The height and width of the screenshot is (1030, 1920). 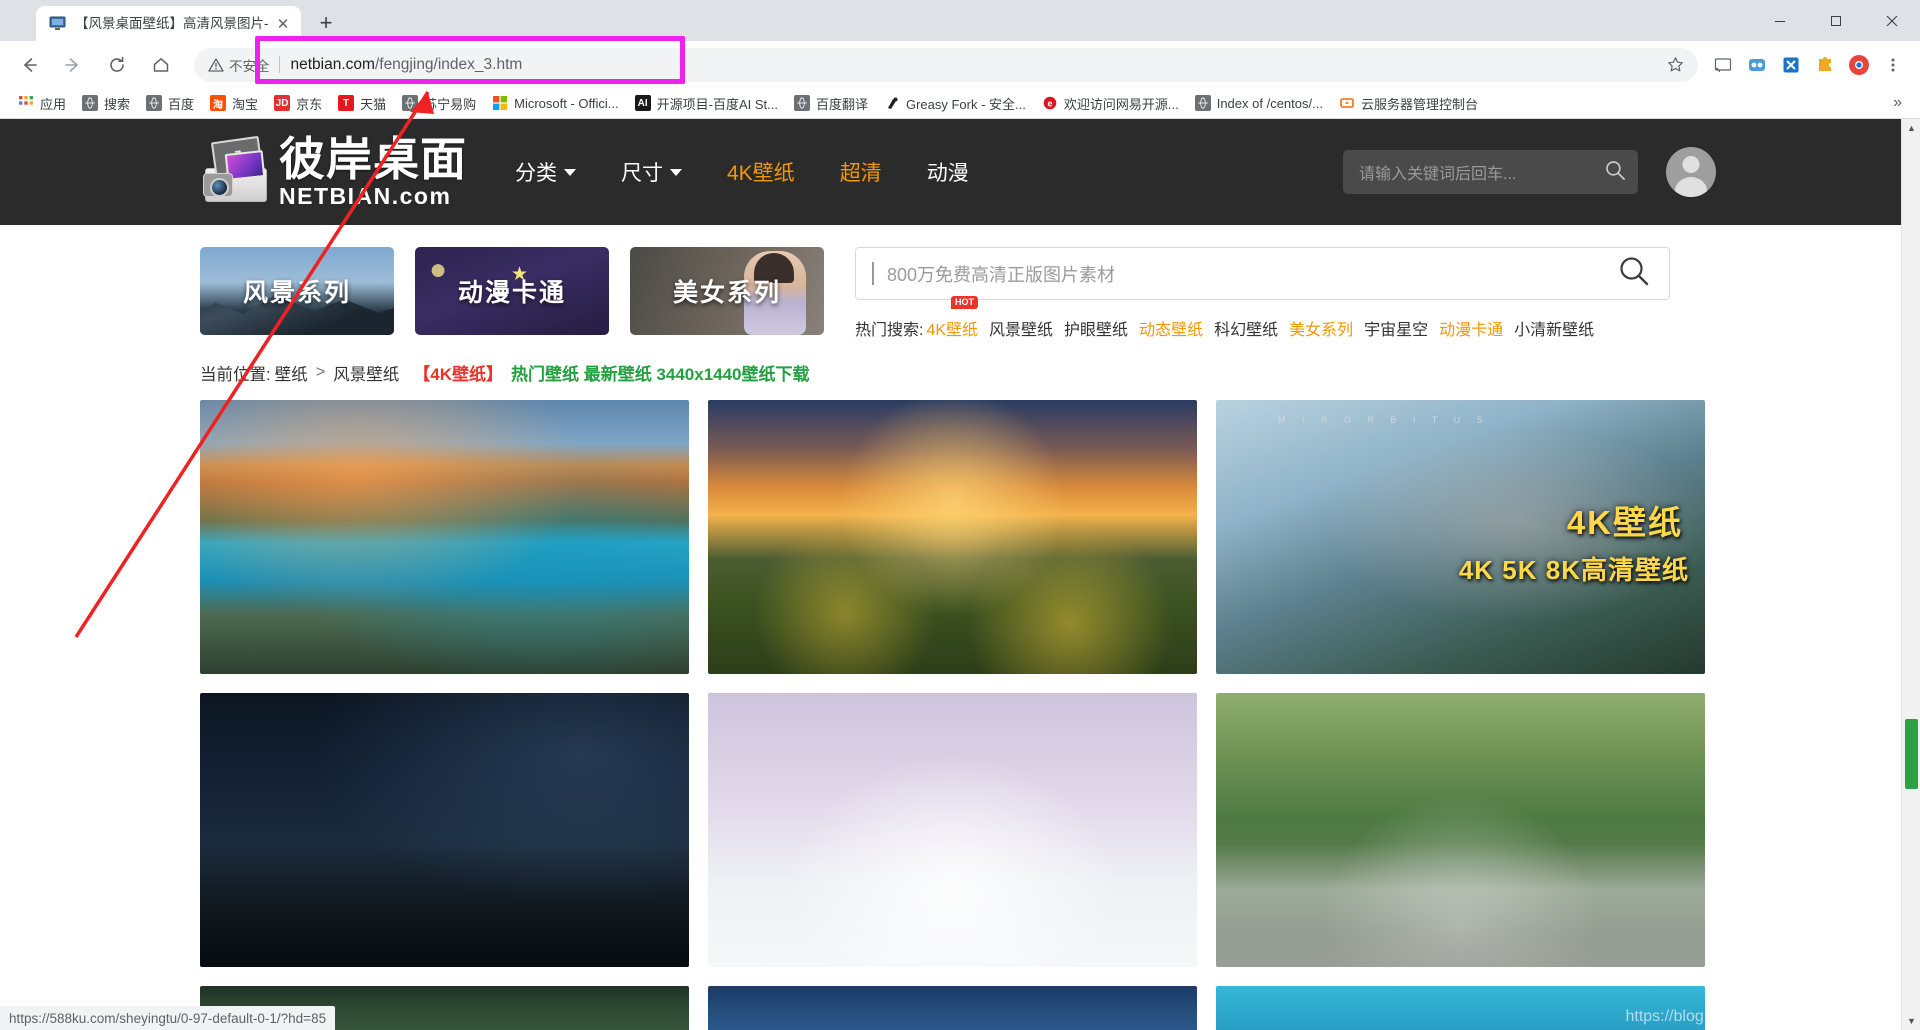 I want to click on monitor-icon, so click(x=57, y=23).